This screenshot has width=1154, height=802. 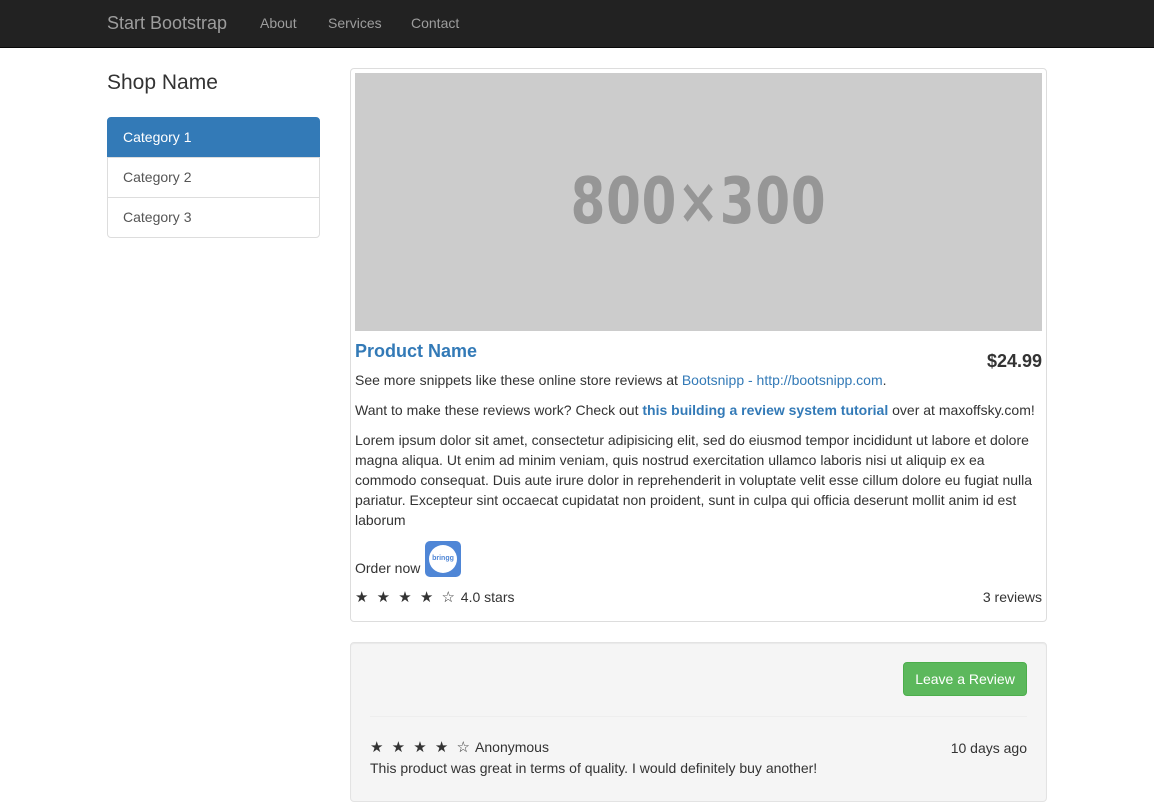 What do you see at coordinates (487, 597) in the screenshot?
I see `rating-label: 4.0 stars` at bounding box center [487, 597].